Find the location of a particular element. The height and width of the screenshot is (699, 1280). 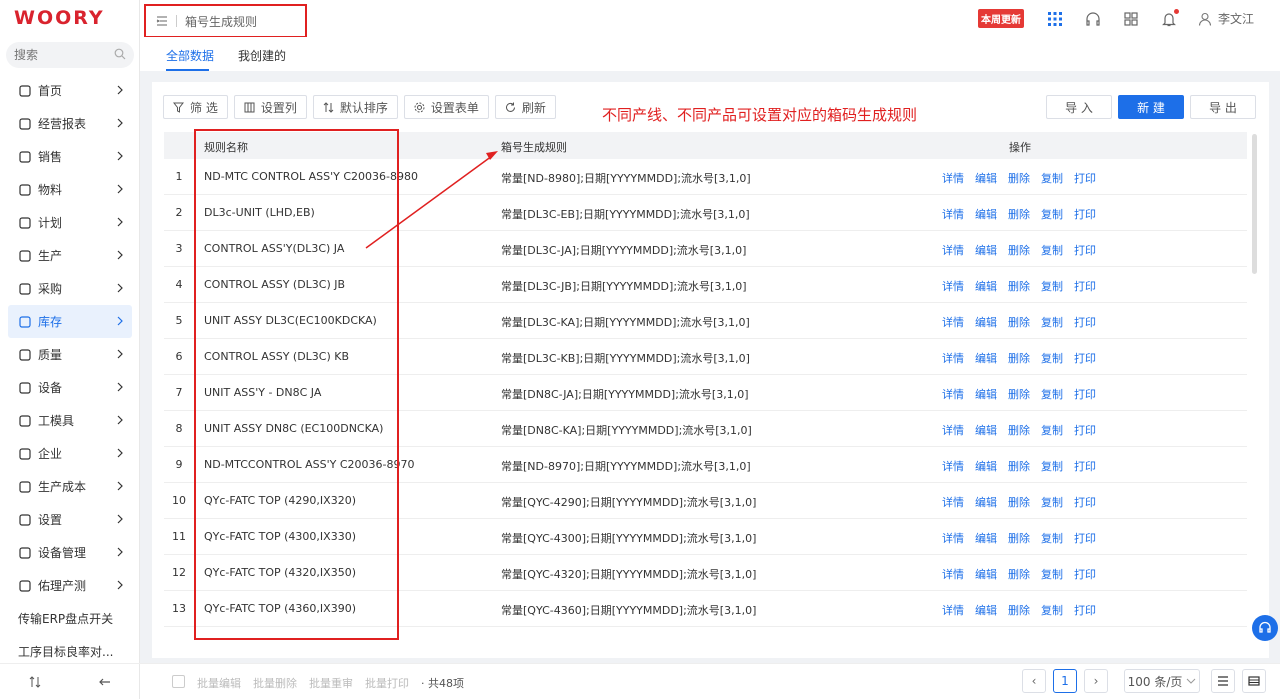

headset-icon is located at coordinates (1093, 19).